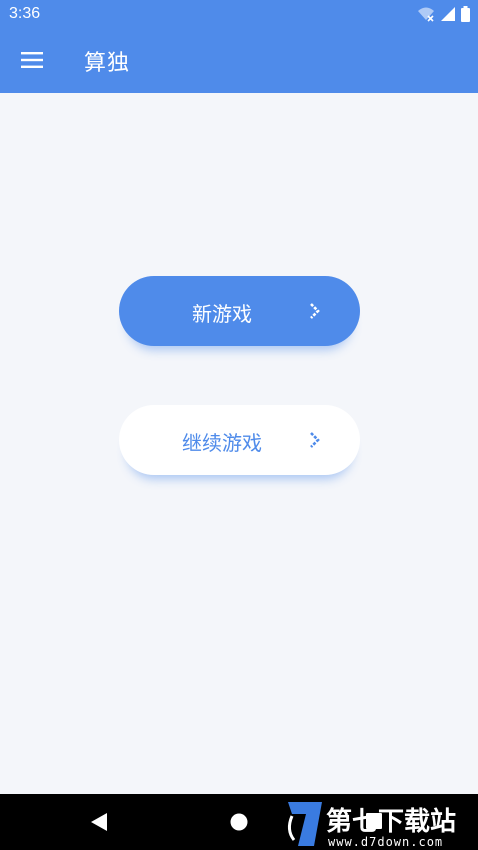  I want to click on status-time: 3:36, so click(25, 13).